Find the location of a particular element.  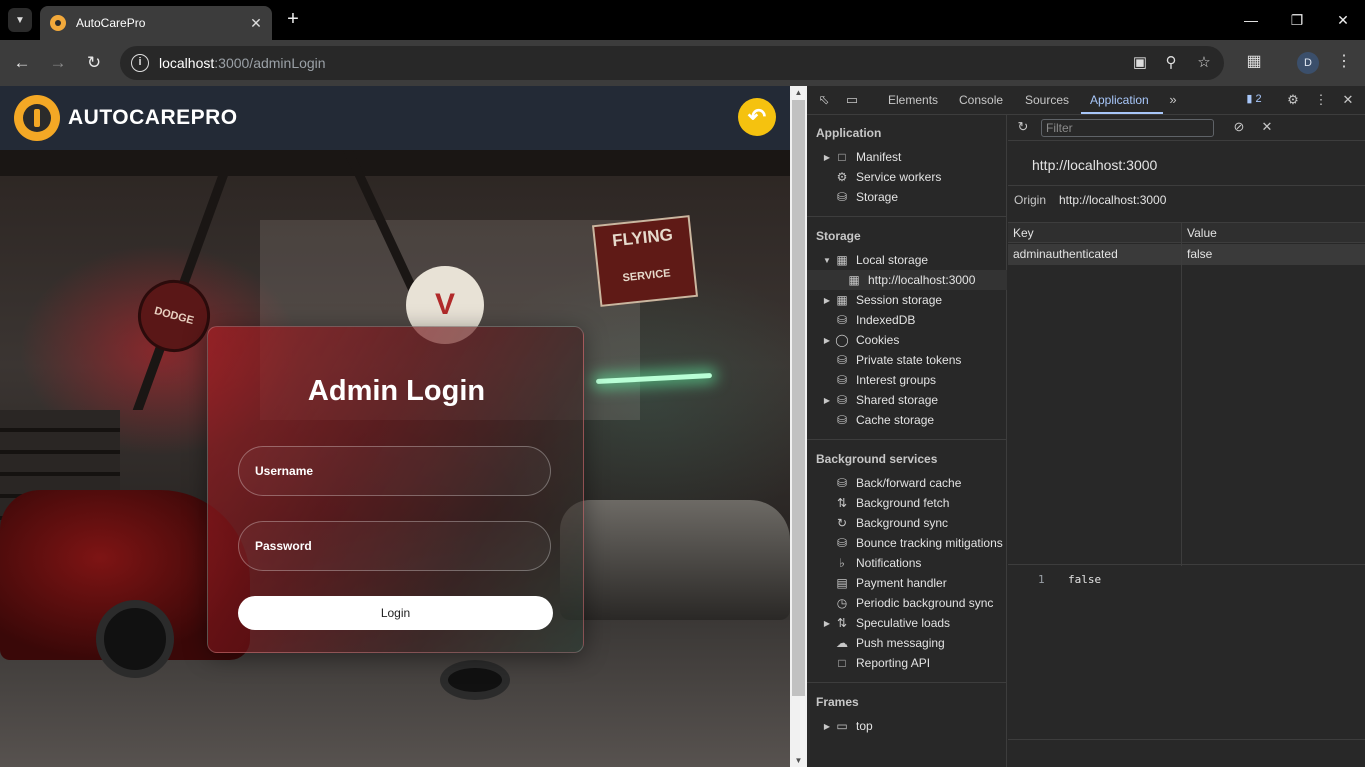

back-arrow-button: ↶ is located at coordinates (757, 117).